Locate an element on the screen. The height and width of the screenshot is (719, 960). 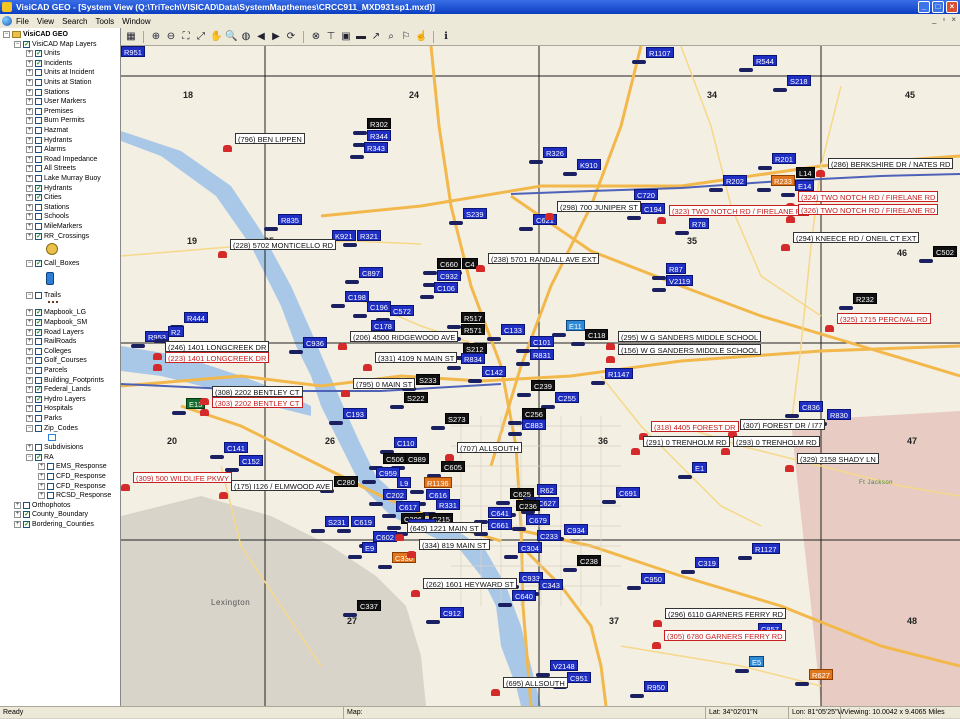
unit-marker: R830 is located at coordinates (839, 414).